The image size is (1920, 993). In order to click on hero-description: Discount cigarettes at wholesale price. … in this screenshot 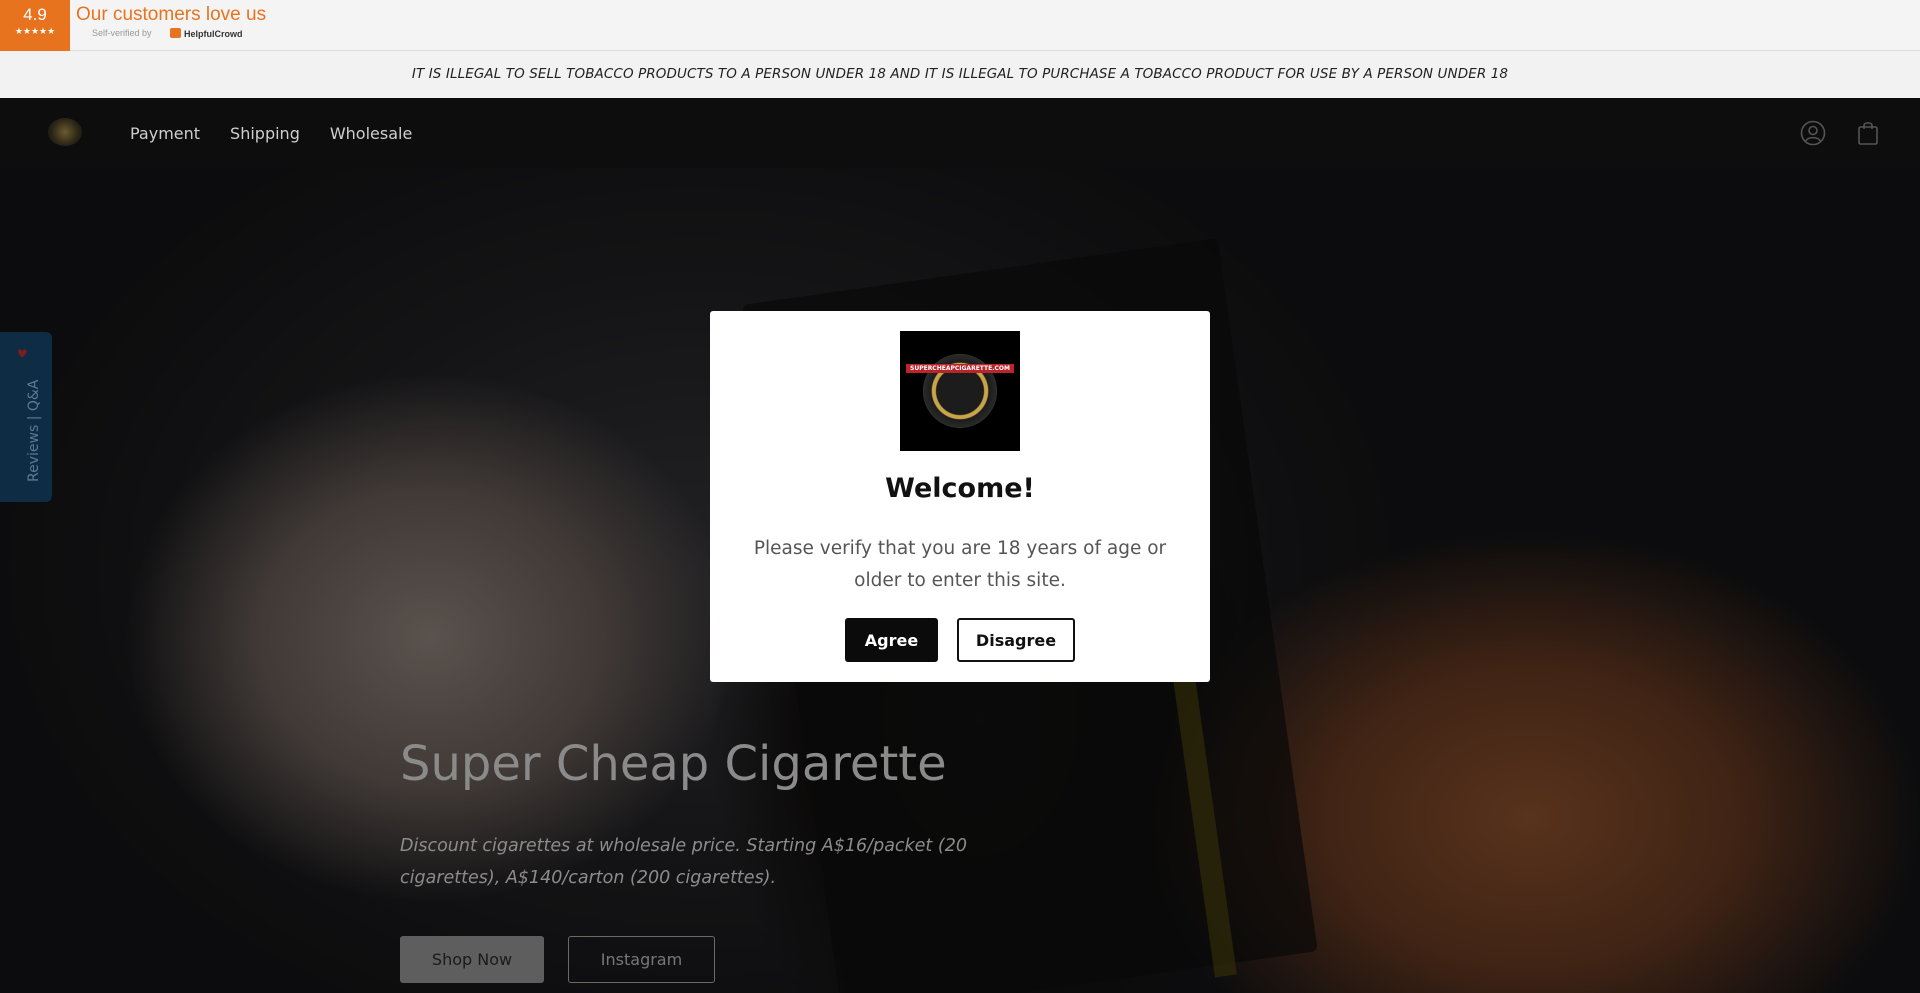, I will do `click(683, 862)`.